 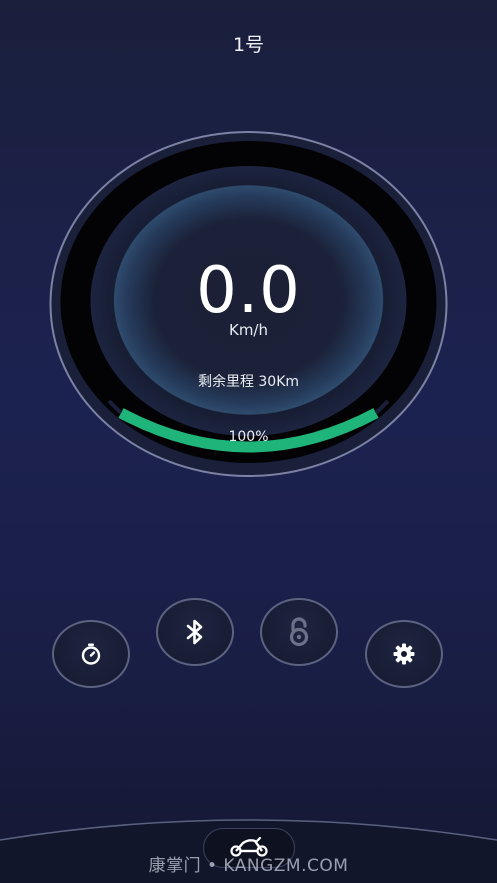 I want to click on speed-unit: Km/h, so click(x=248, y=330).